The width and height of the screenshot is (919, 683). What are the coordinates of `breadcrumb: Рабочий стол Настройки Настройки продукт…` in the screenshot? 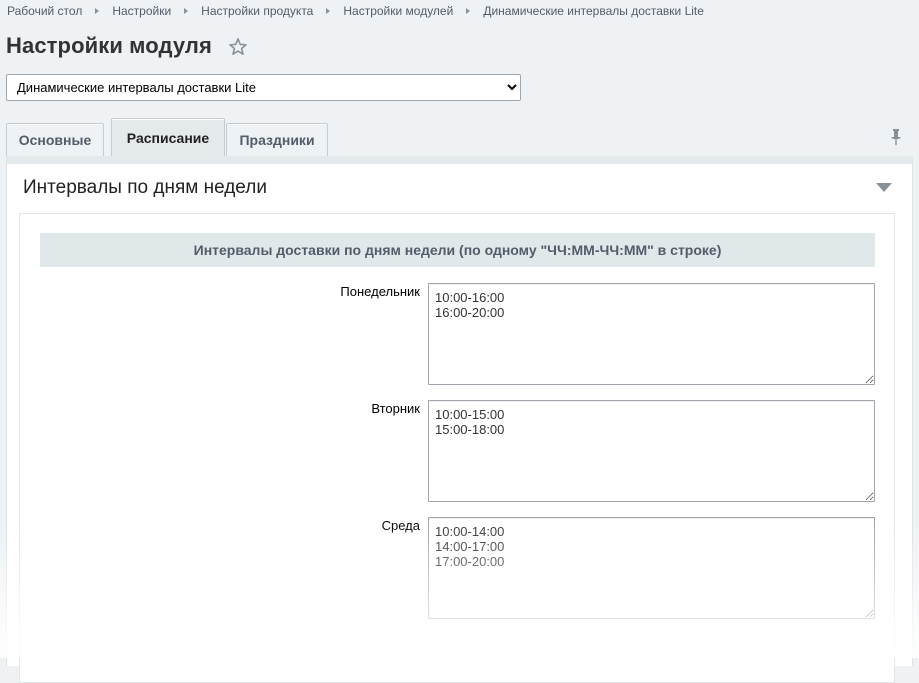 It's located at (355, 11).